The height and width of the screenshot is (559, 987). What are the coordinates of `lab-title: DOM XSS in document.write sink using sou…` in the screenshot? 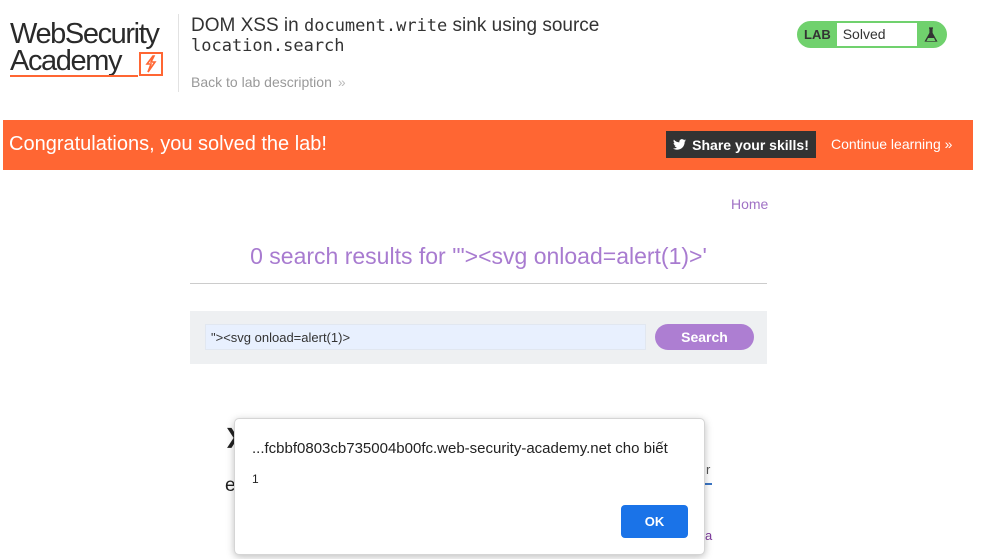 It's located at (395, 36).